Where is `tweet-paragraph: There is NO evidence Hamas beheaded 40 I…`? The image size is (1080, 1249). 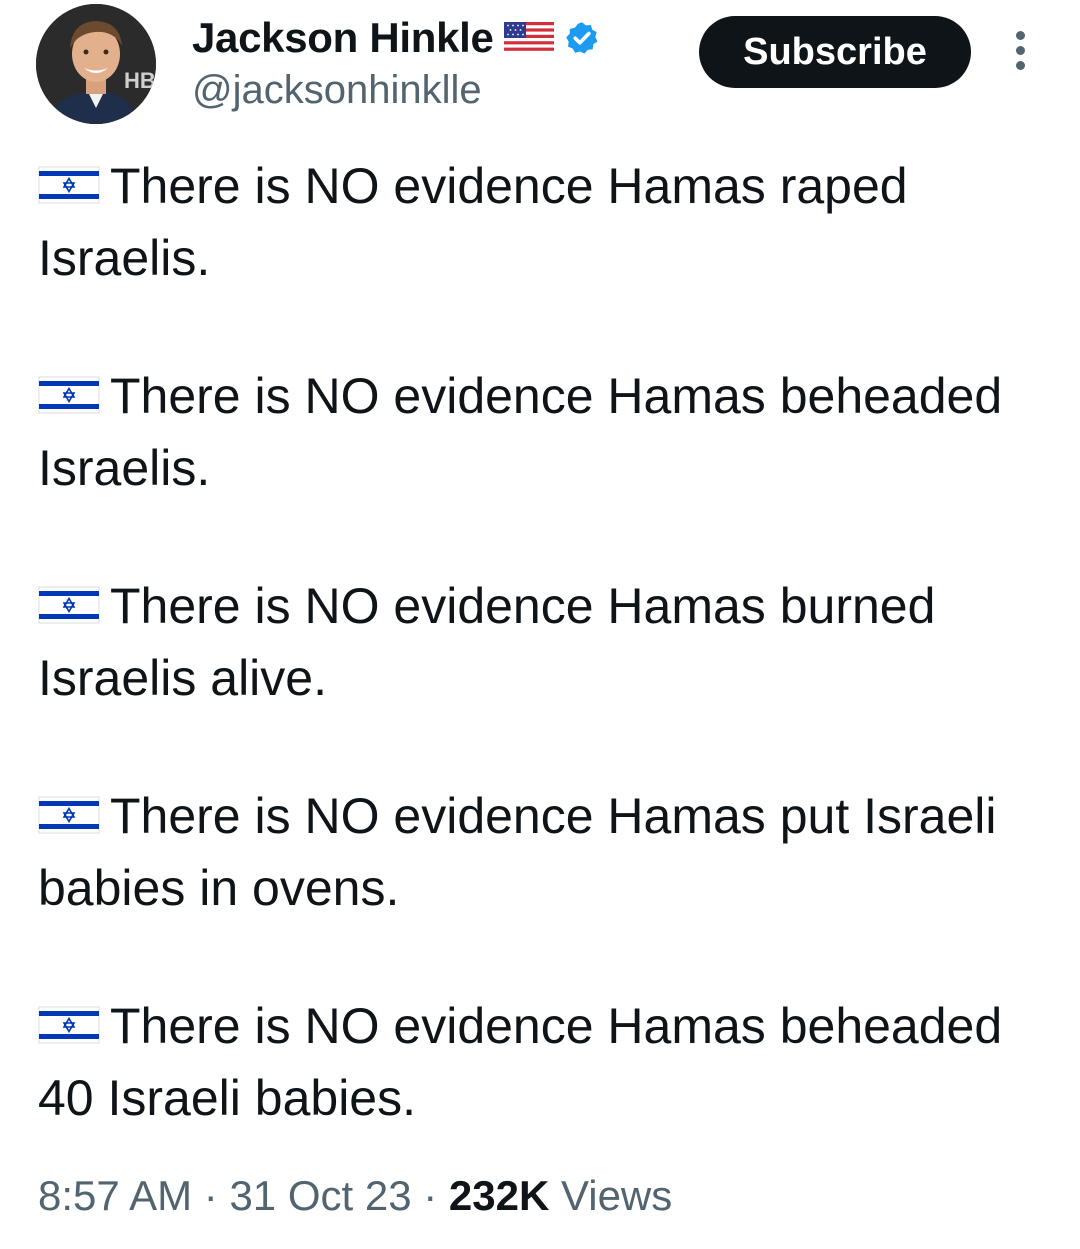 tweet-paragraph: There is NO evidence Hamas beheaded 40 I… is located at coordinates (543, 1062).